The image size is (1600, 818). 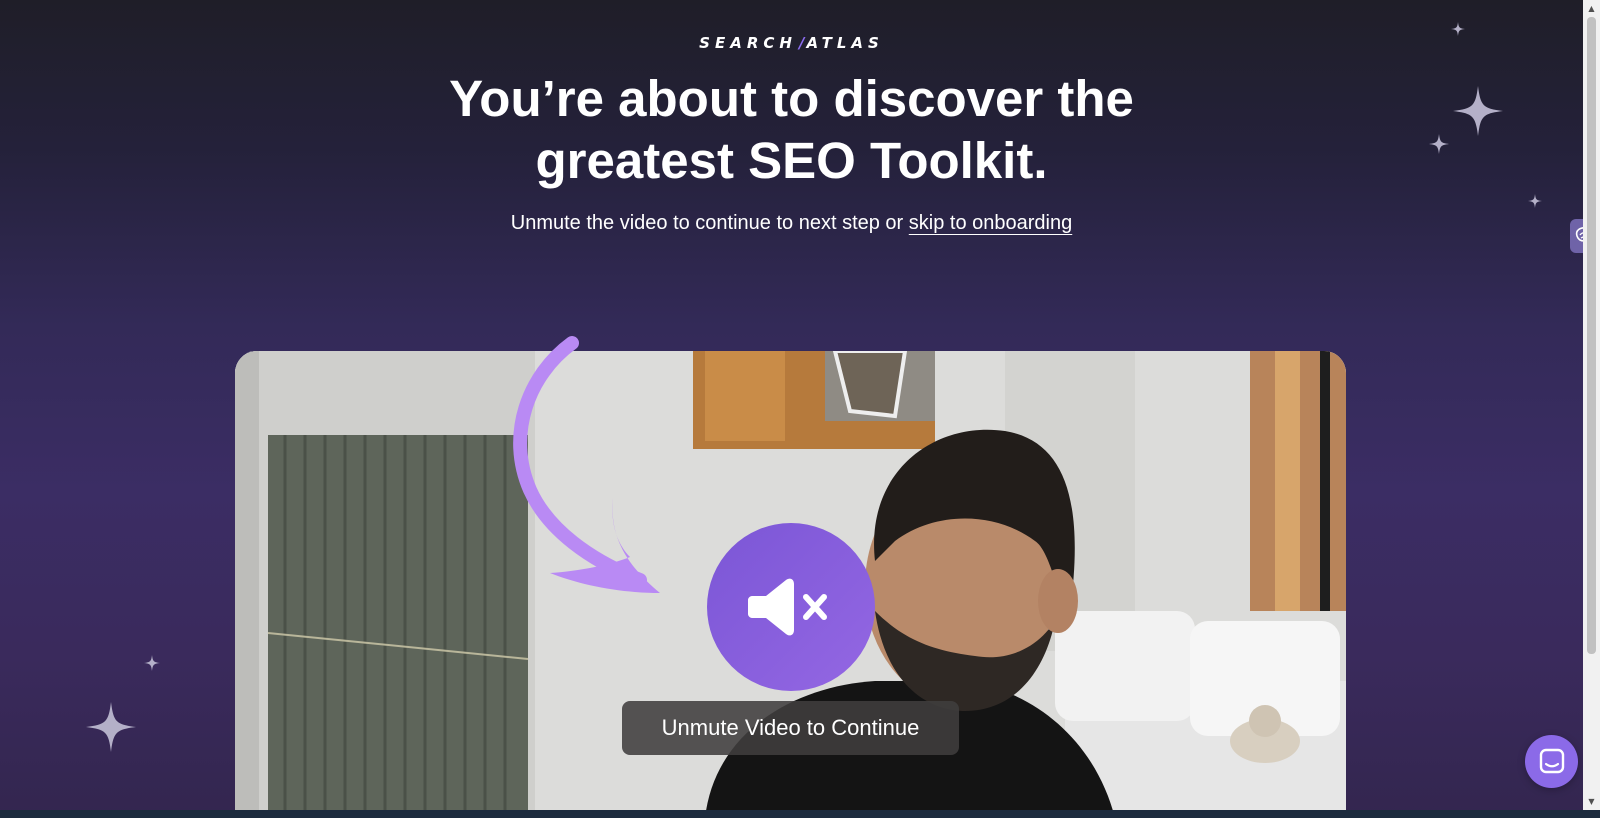 I want to click on logo-slash: /, so click(x=801, y=43).